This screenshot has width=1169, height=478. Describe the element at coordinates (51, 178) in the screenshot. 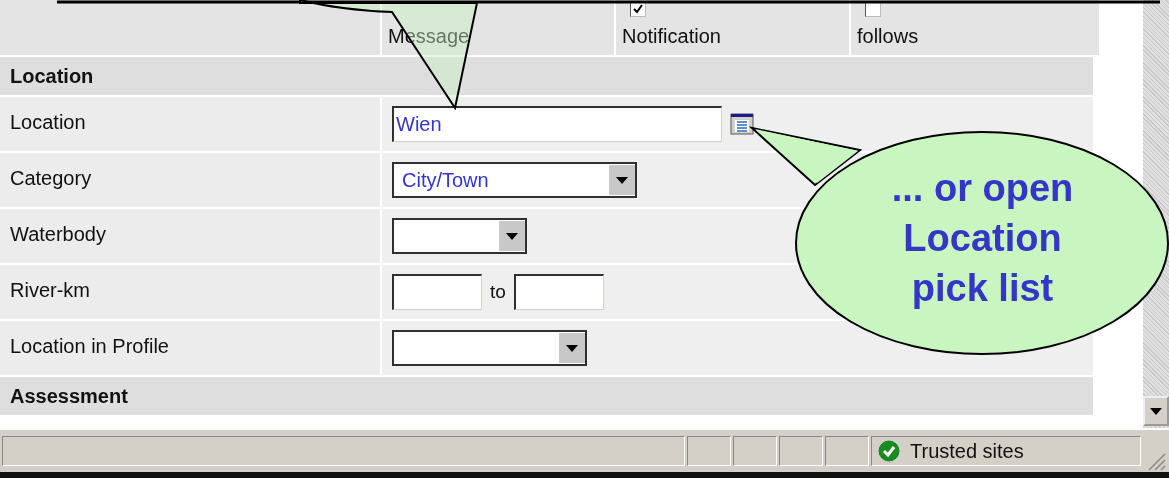

I see `field-label: Category` at that location.